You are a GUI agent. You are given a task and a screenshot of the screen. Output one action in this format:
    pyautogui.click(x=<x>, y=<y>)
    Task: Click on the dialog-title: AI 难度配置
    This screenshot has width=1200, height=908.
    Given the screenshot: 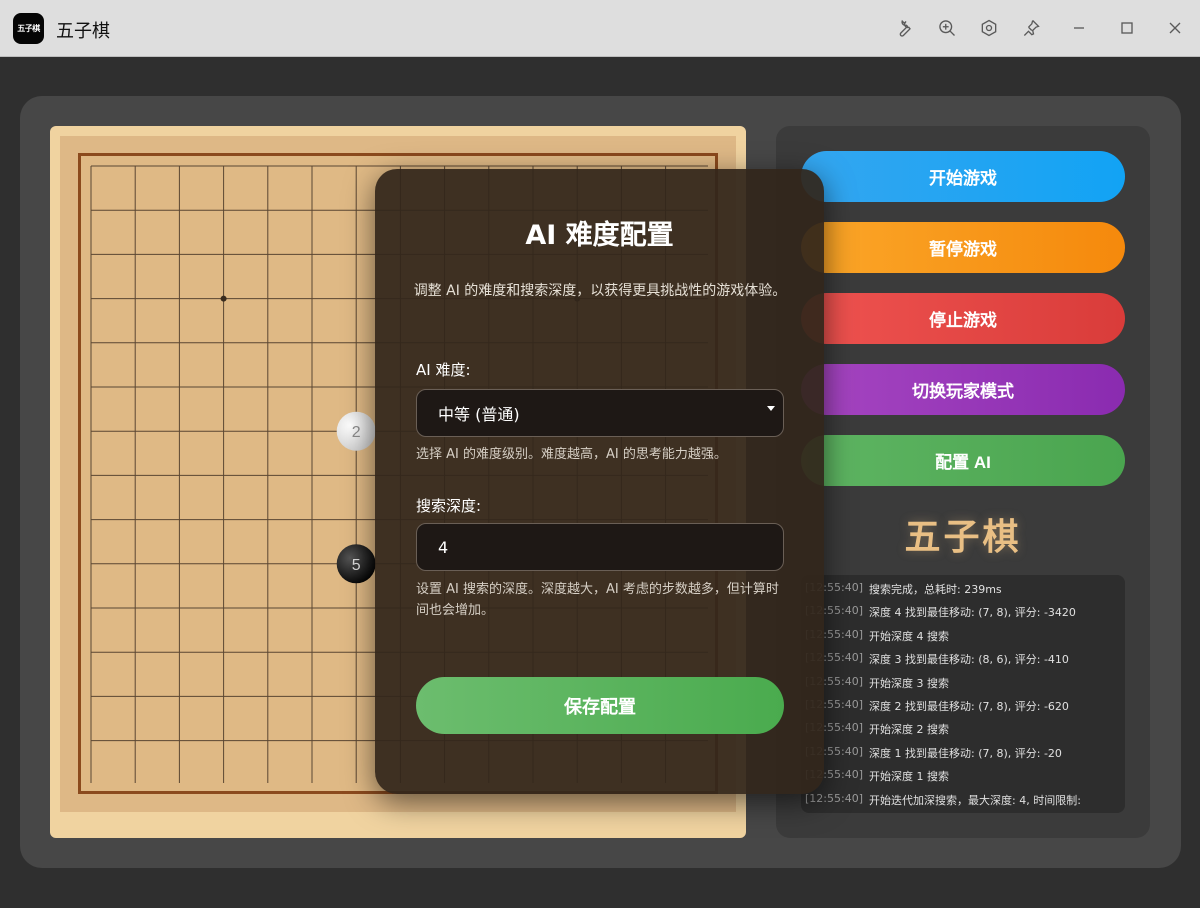 What is the action you would take?
    pyautogui.click(x=599, y=235)
    